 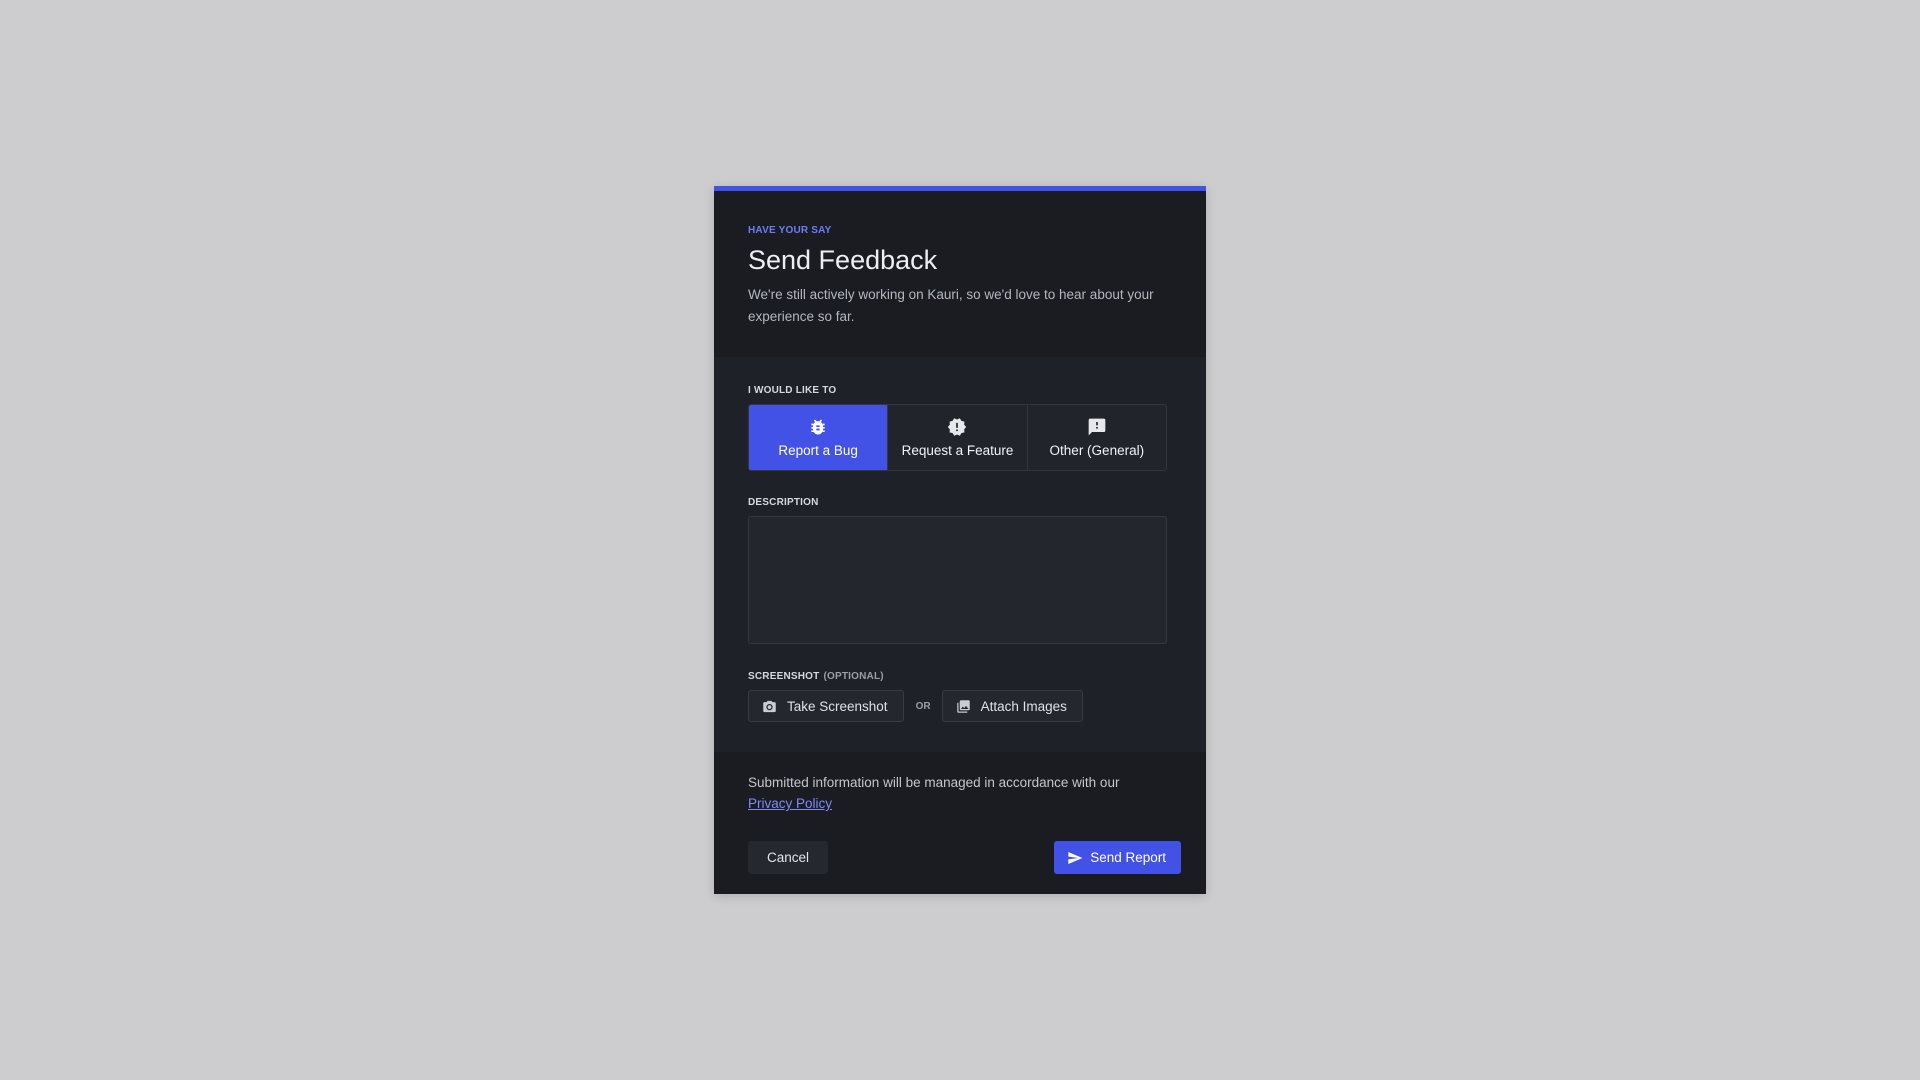 I want to click on type-option-label: Report a Bug, so click(x=818, y=450).